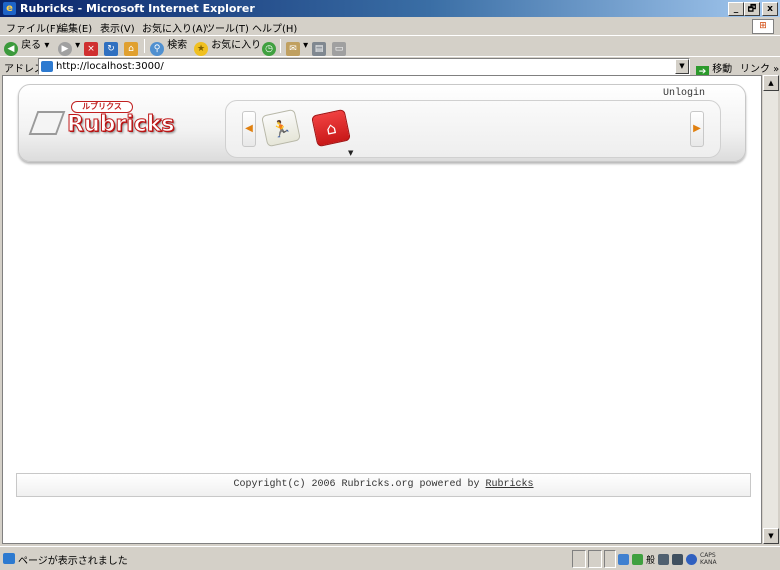 The width and height of the screenshot is (780, 570). What do you see at coordinates (664, 559) in the screenshot?
I see `dictionary-icon` at bounding box center [664, 559].